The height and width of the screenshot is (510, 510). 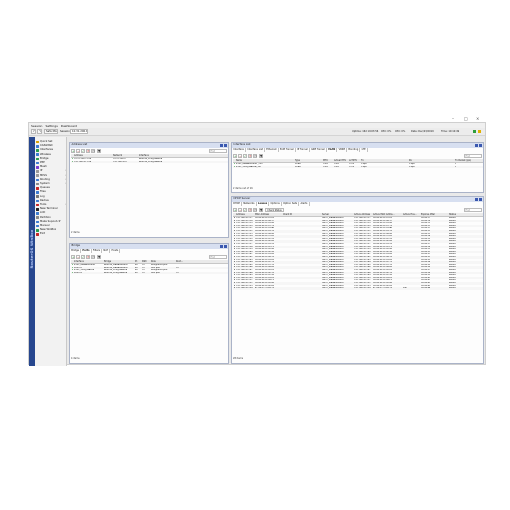 What do you see at coordinates (274, 209) in the screenshot?
I see `check-status-button: Check Status` at bounding box center [274, 209].